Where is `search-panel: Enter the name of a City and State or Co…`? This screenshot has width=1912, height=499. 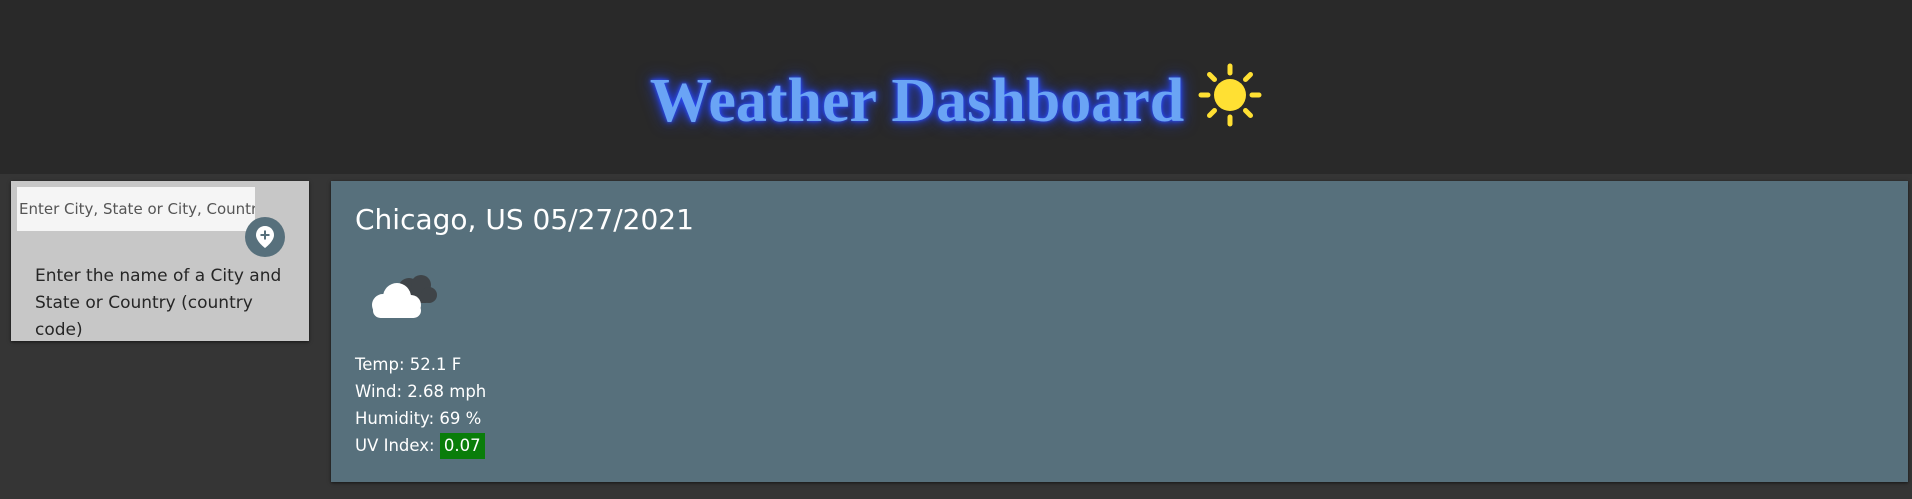 search-panel: Enter the name of a City and State or Co… is located at coordinates (160, 261).